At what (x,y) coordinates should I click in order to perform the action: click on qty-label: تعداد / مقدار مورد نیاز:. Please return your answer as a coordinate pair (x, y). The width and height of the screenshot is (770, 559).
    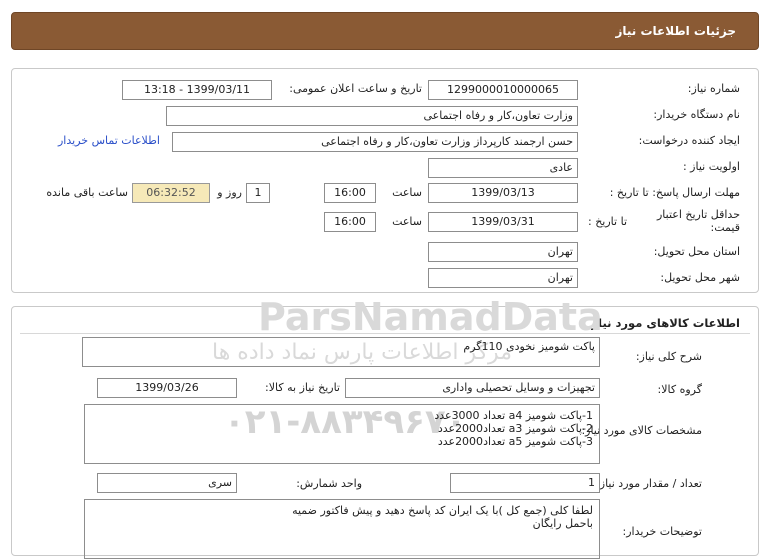
    Looking at the image, I should click on (649, 483).